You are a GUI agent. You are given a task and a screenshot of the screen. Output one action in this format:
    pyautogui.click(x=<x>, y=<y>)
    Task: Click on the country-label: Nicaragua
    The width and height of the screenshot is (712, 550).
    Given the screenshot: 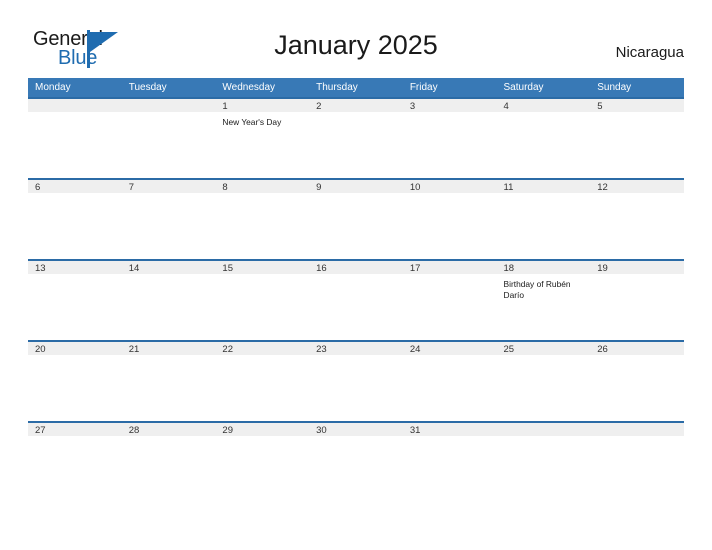 What is the action you would take?
    pyautogui.click(x=649, y=52)
    